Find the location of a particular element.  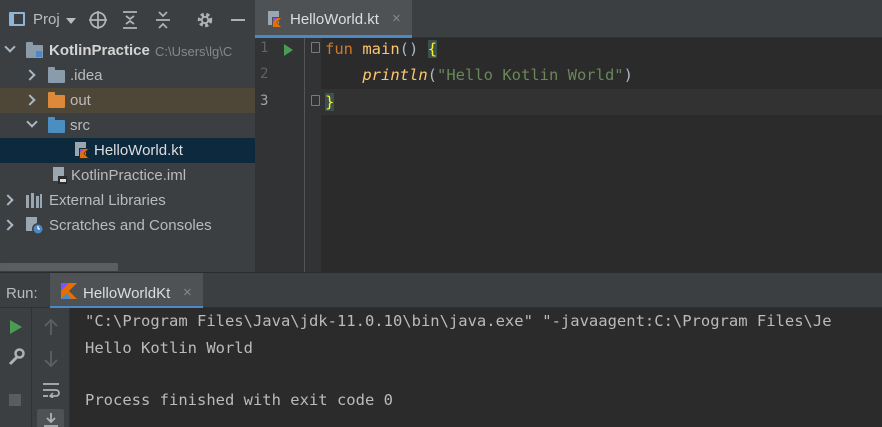

keyword-fun: fun is located at coordinates (339, 49).